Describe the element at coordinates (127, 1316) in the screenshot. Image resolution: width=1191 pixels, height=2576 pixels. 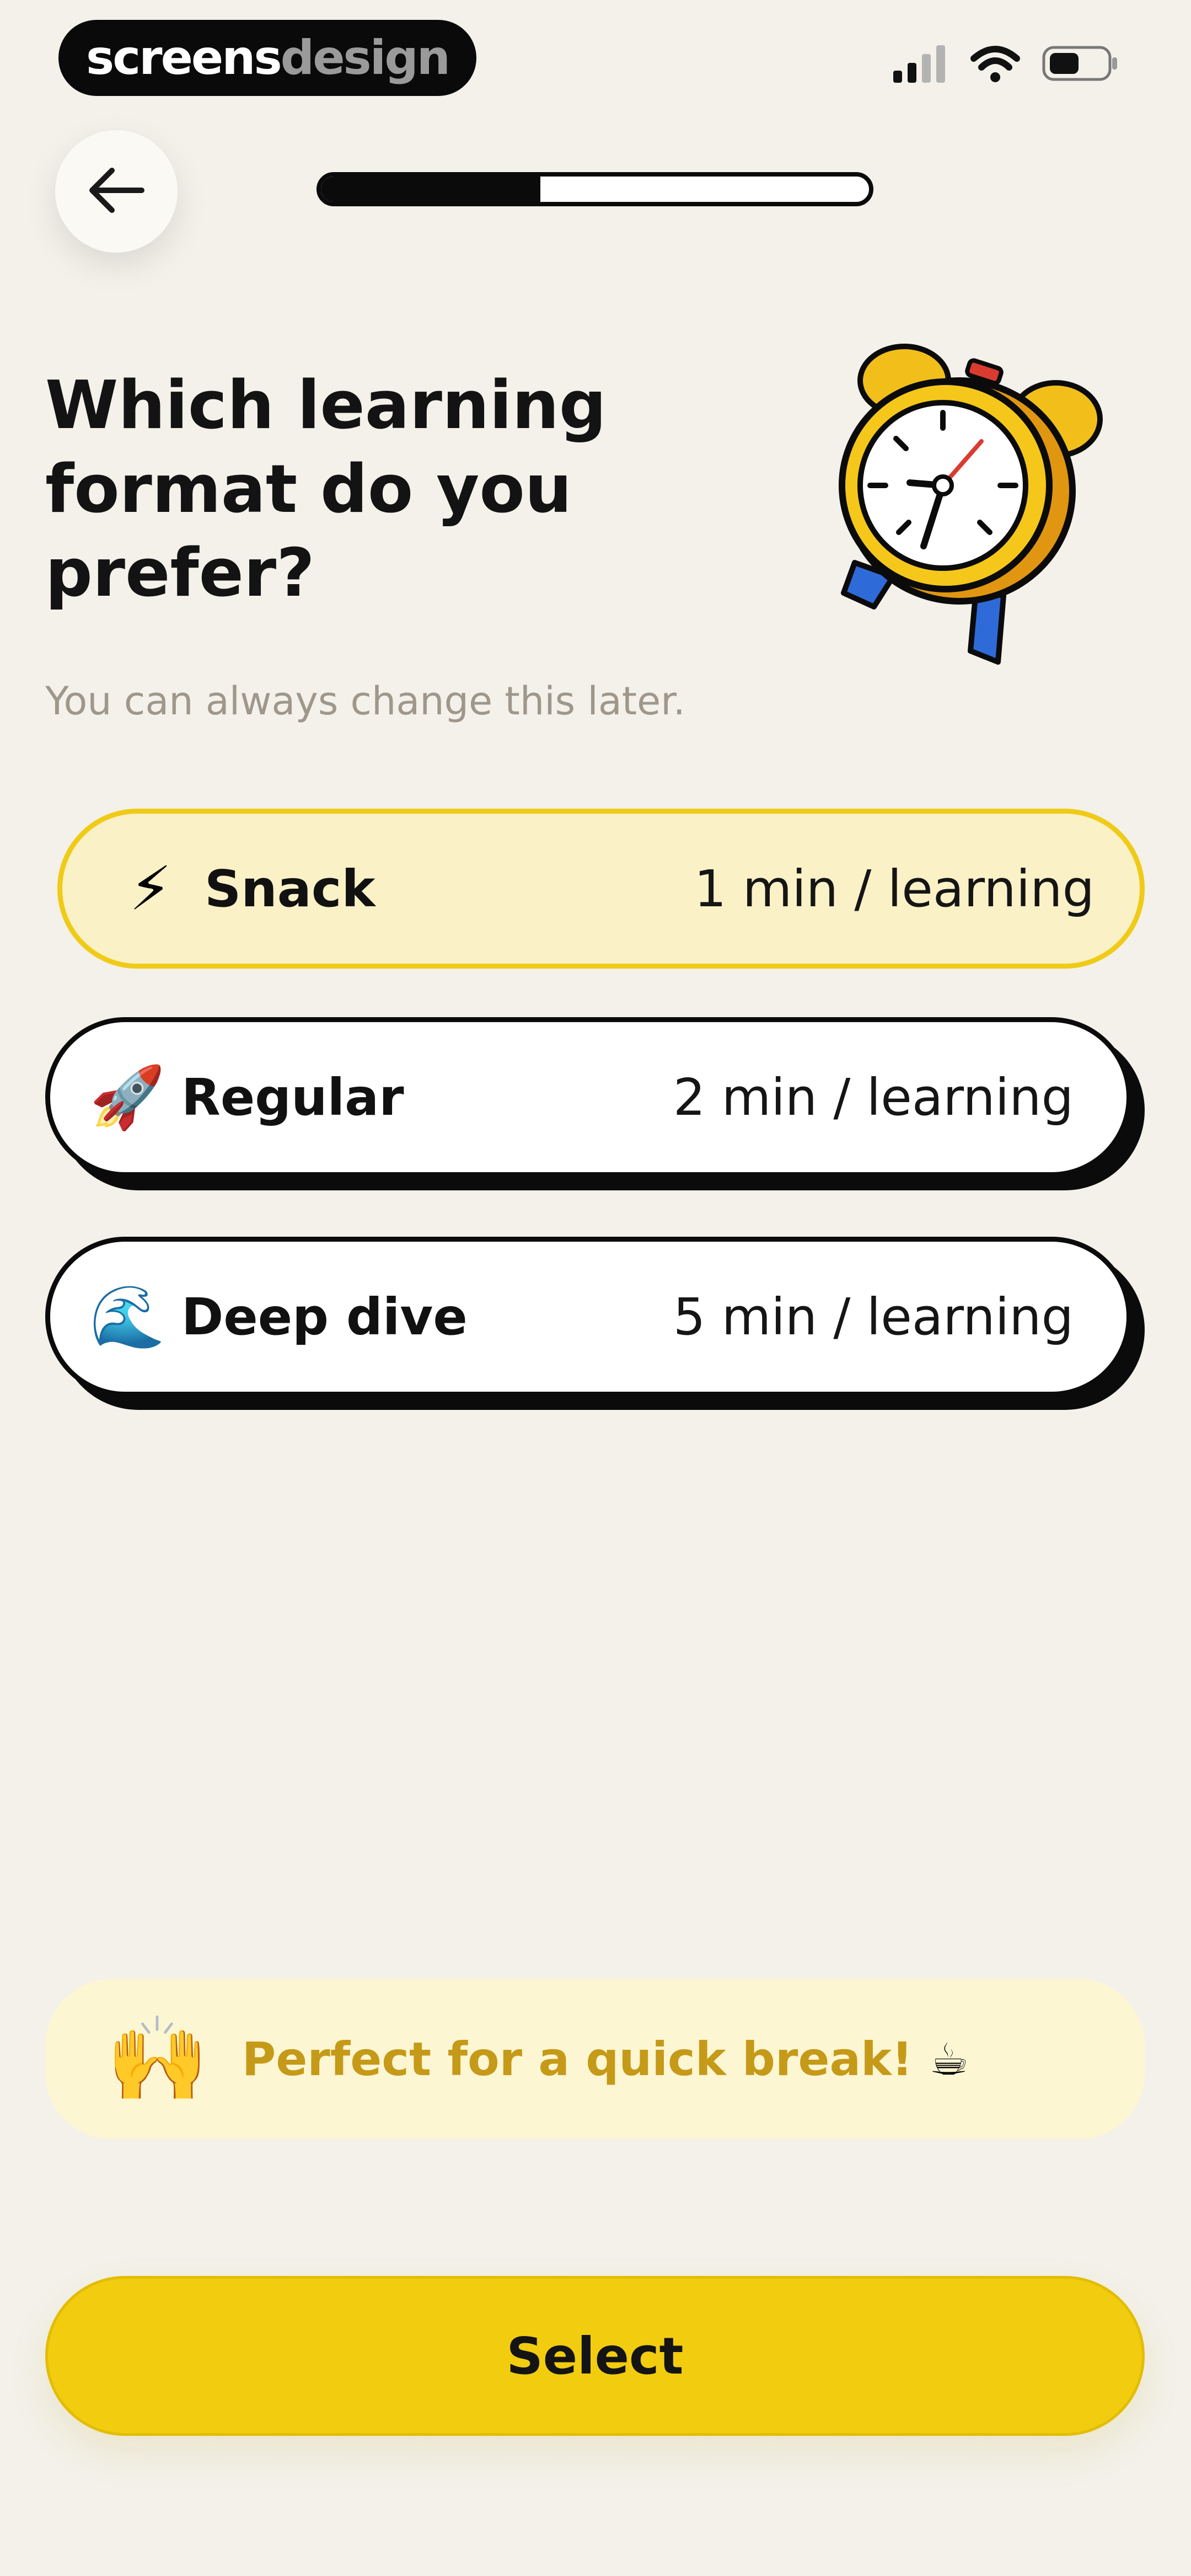
I see `wave-icon: 🌊` at that location.